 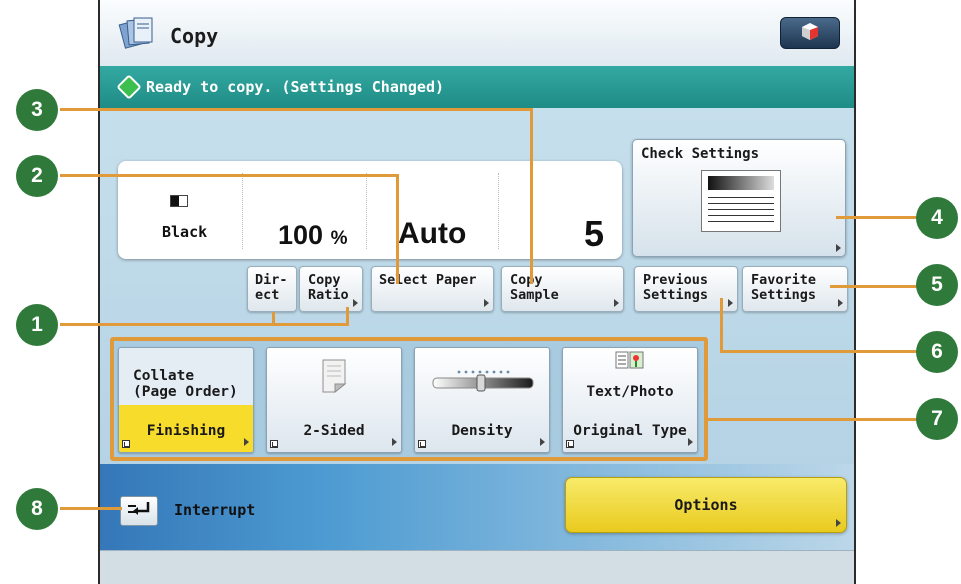 What do you see at coordinates (137, 32) in the screenshot?
I see `copy-app-icon` at bounding box center [137, 32].